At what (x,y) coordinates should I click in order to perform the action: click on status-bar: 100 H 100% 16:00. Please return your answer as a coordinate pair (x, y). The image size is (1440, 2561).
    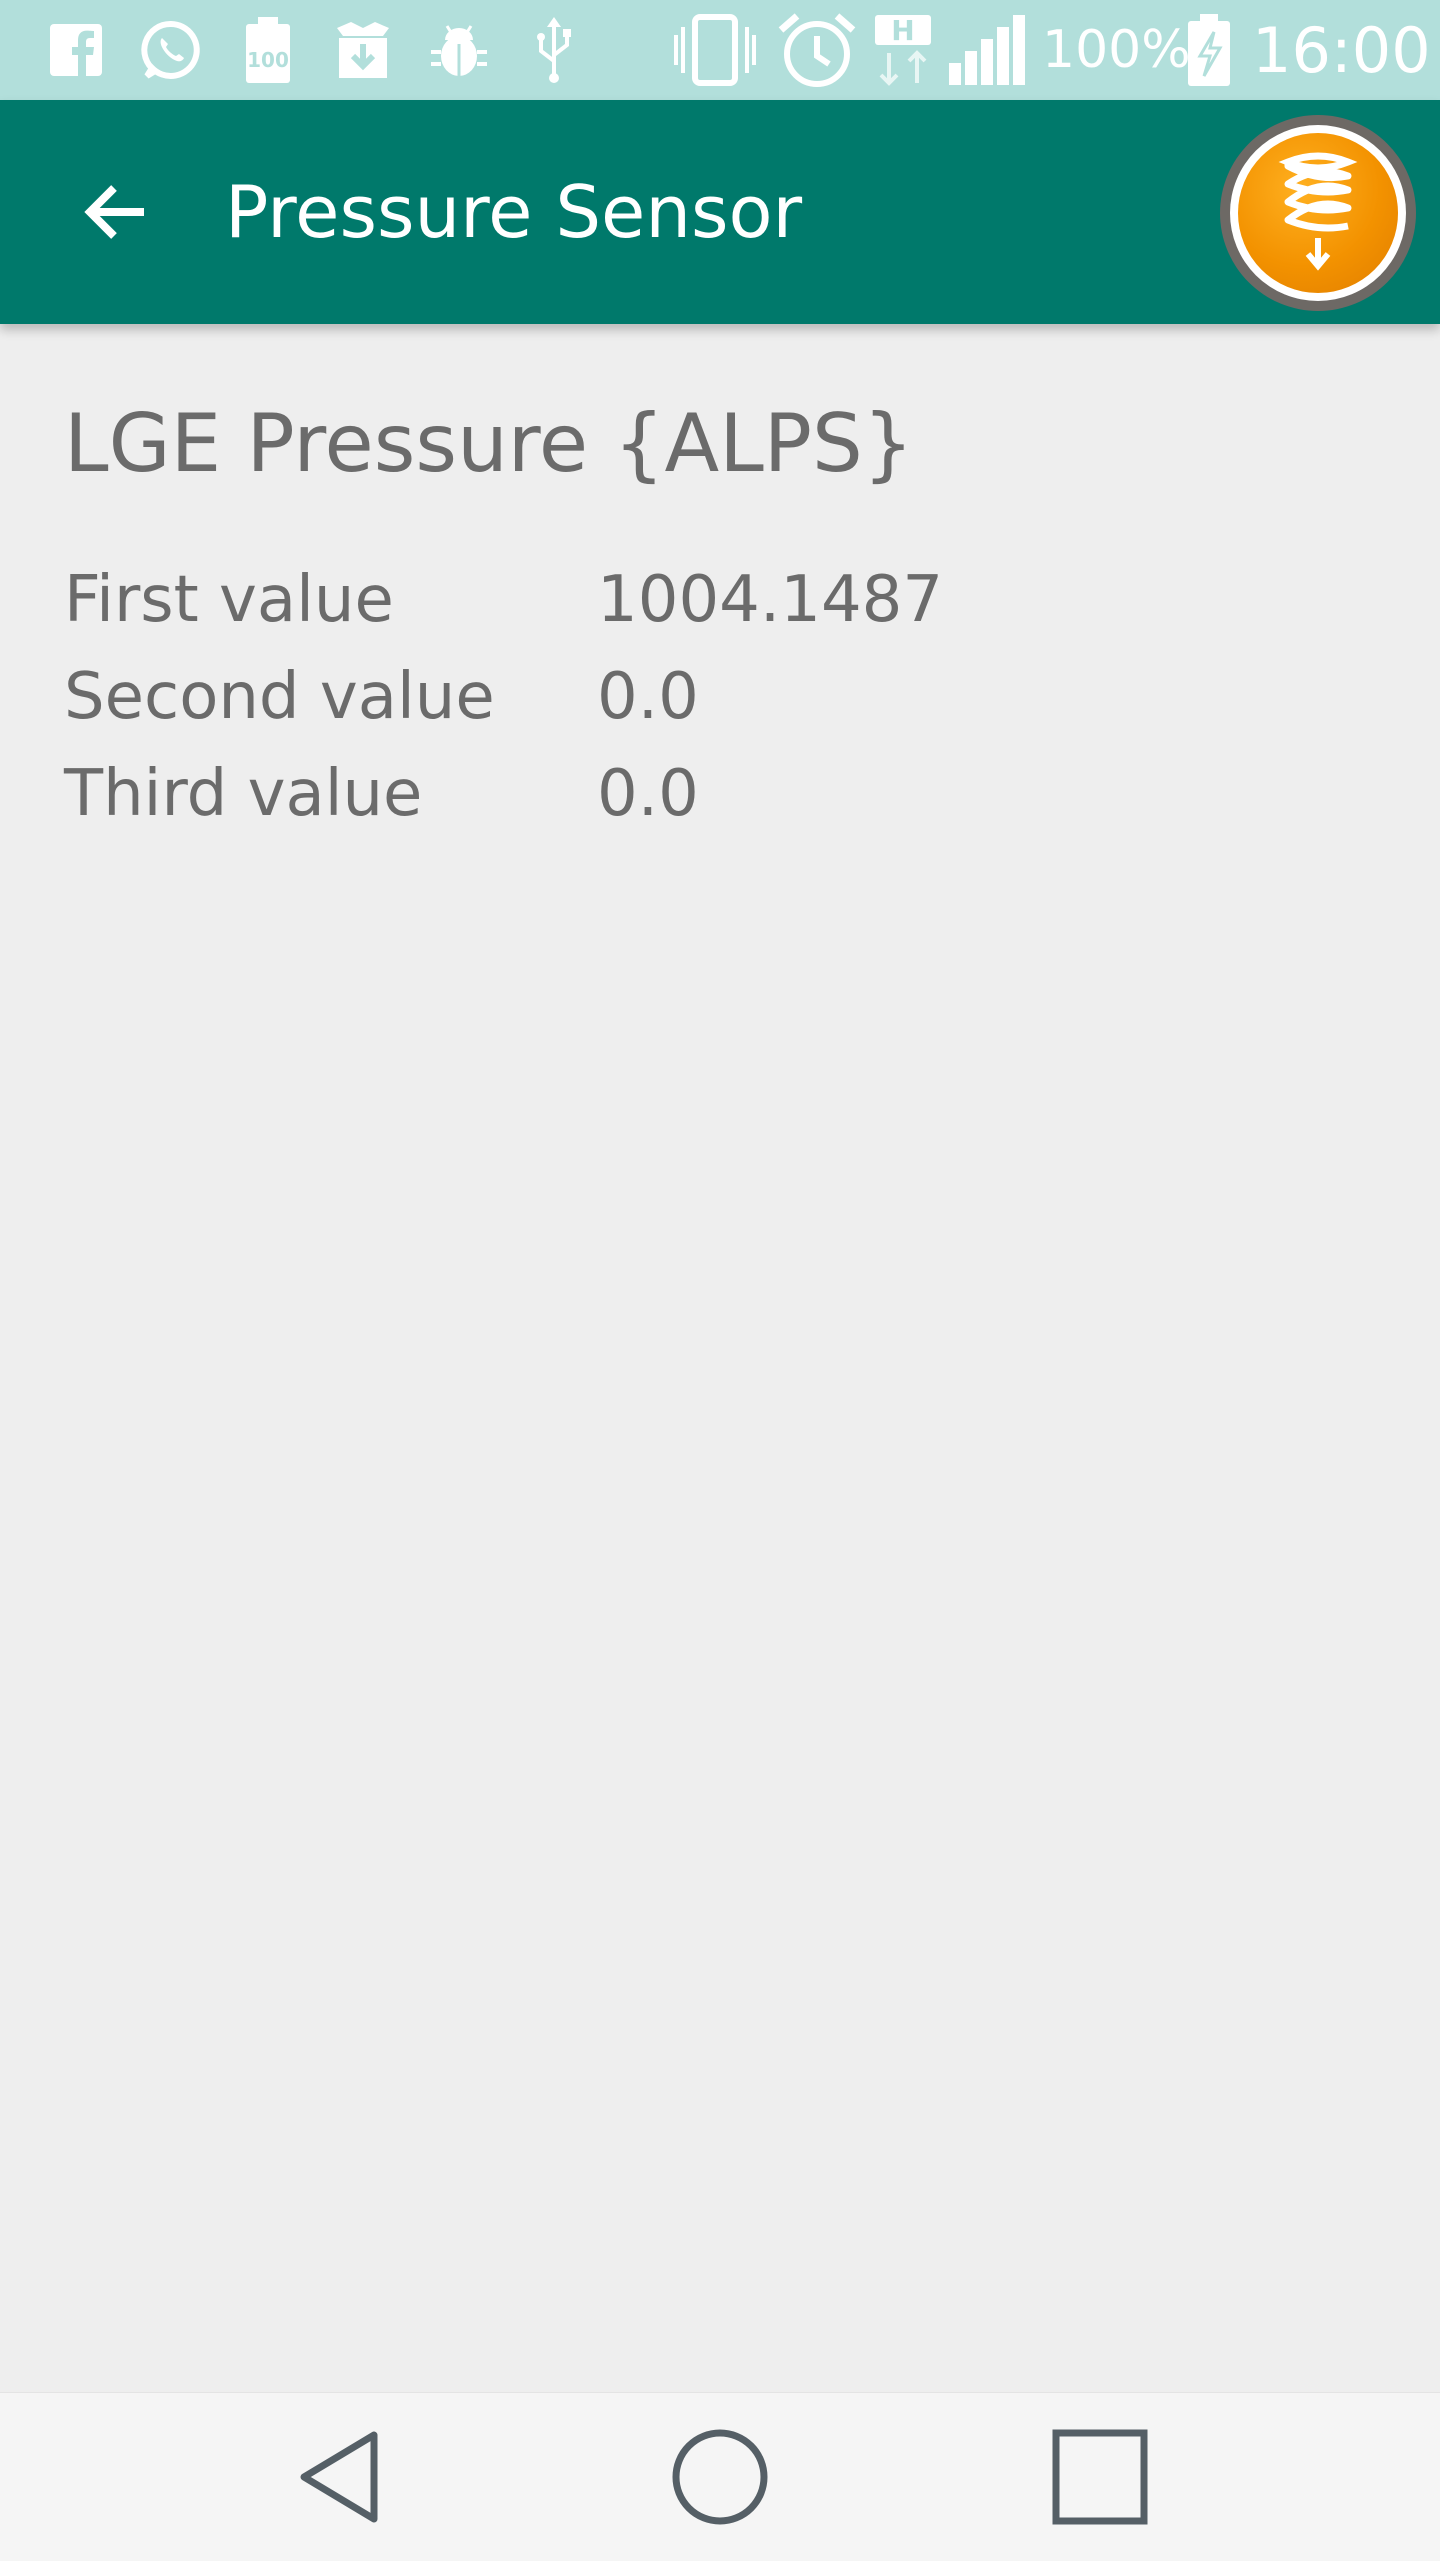
    Looking at the image, I should click on (720, 50).